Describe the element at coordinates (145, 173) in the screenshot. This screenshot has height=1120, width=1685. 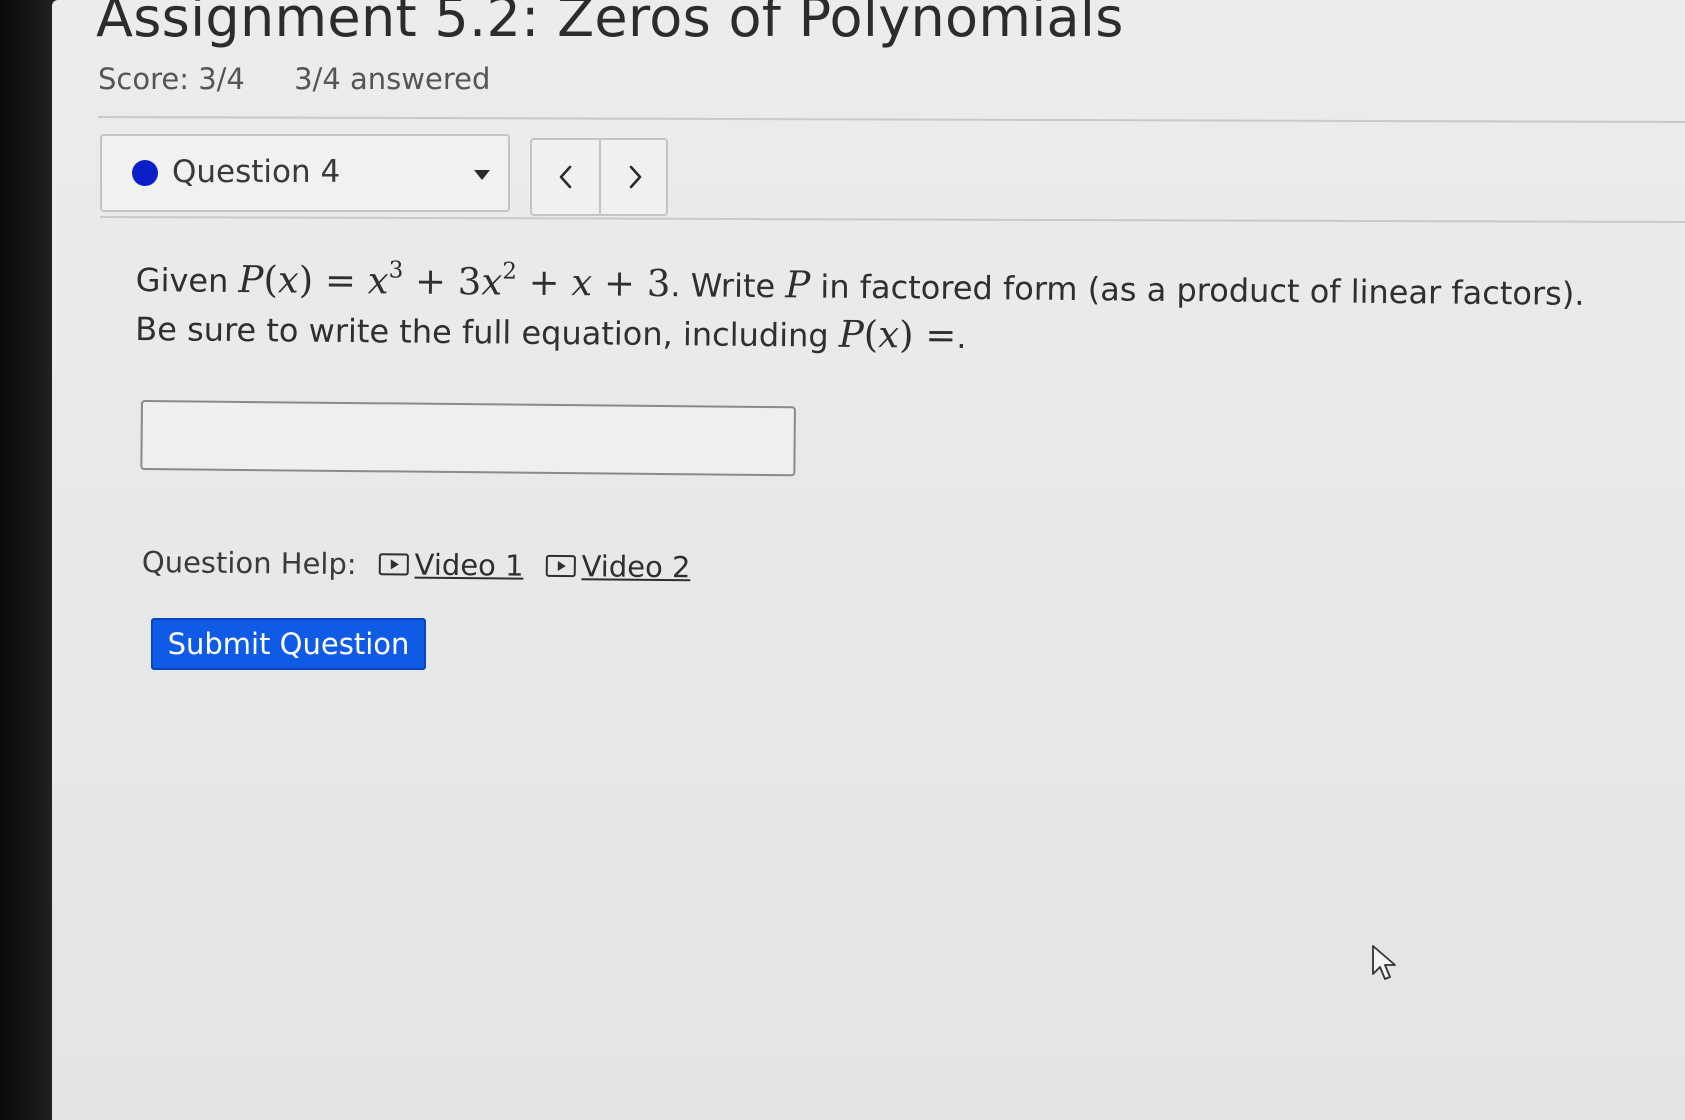
I see `question-status-dot` at that location.